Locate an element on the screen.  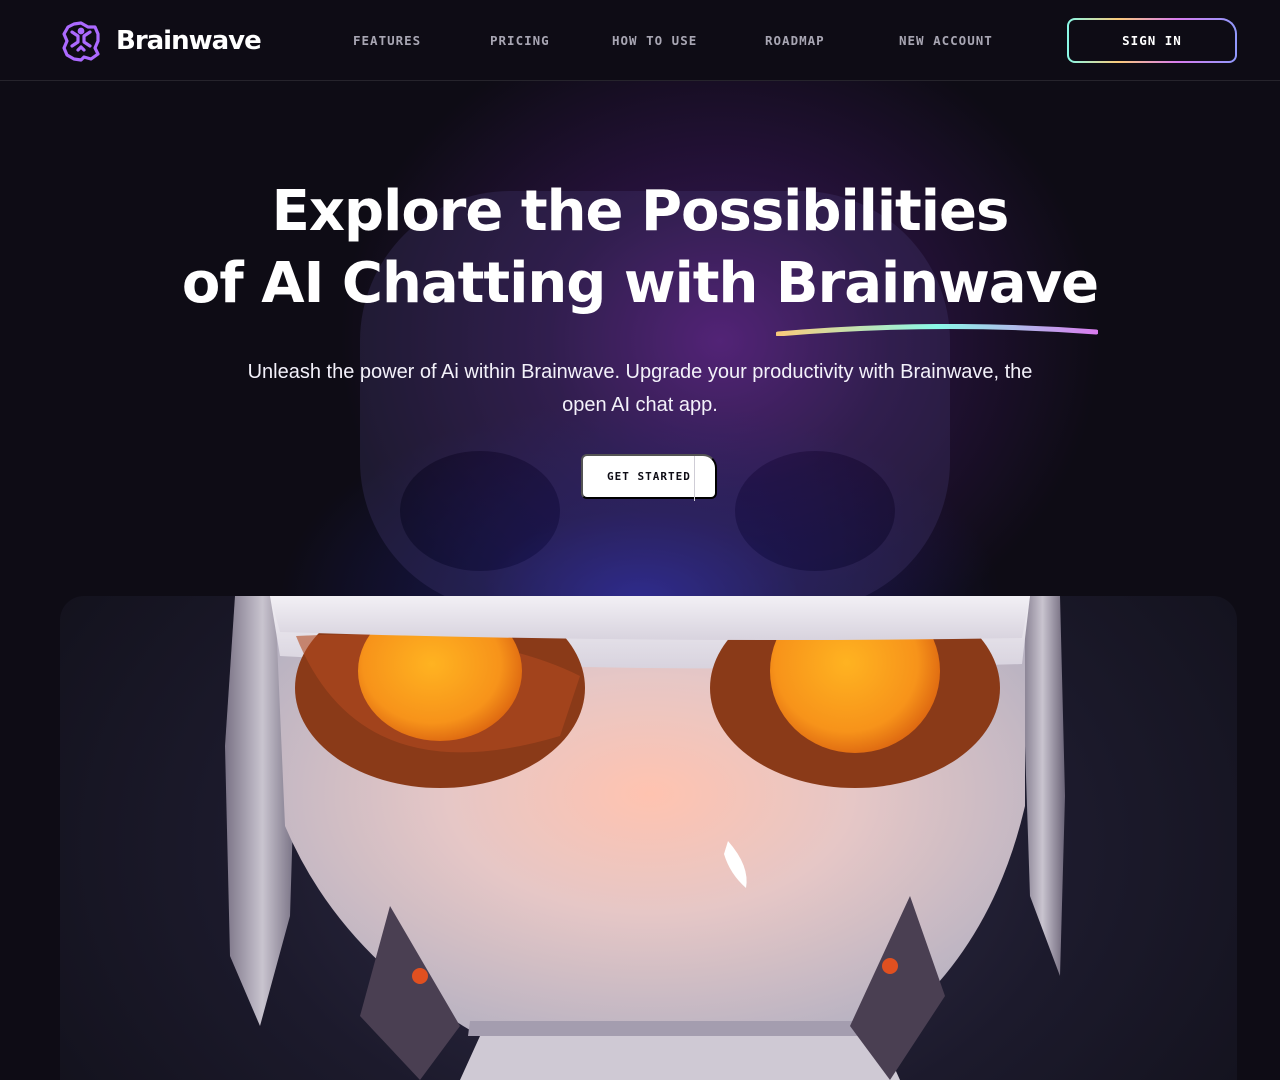
nav-link-how-to-use: HOW TO USE is located at coordinates (654, 40).